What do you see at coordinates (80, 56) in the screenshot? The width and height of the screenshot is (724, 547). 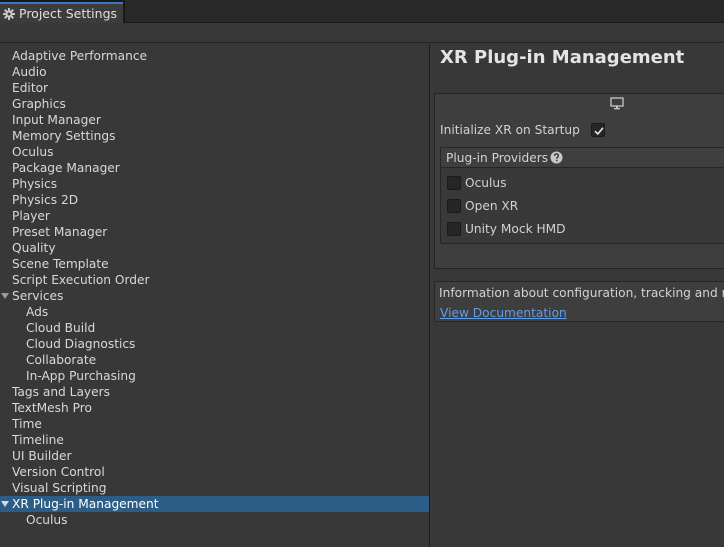 I see `sidebar-item-label: Adaptive Performance` at bounding box center [80, 56].